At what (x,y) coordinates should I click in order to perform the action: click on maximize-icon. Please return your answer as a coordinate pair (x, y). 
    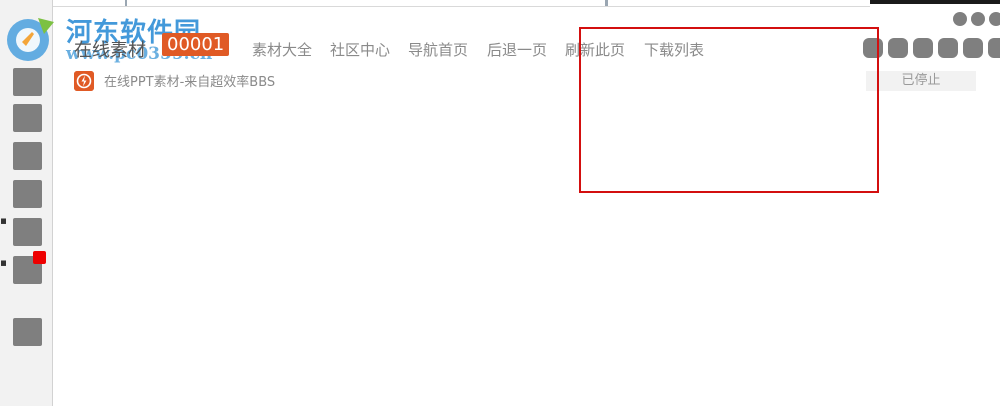
    Looking at the image, I should click on (978, 19).